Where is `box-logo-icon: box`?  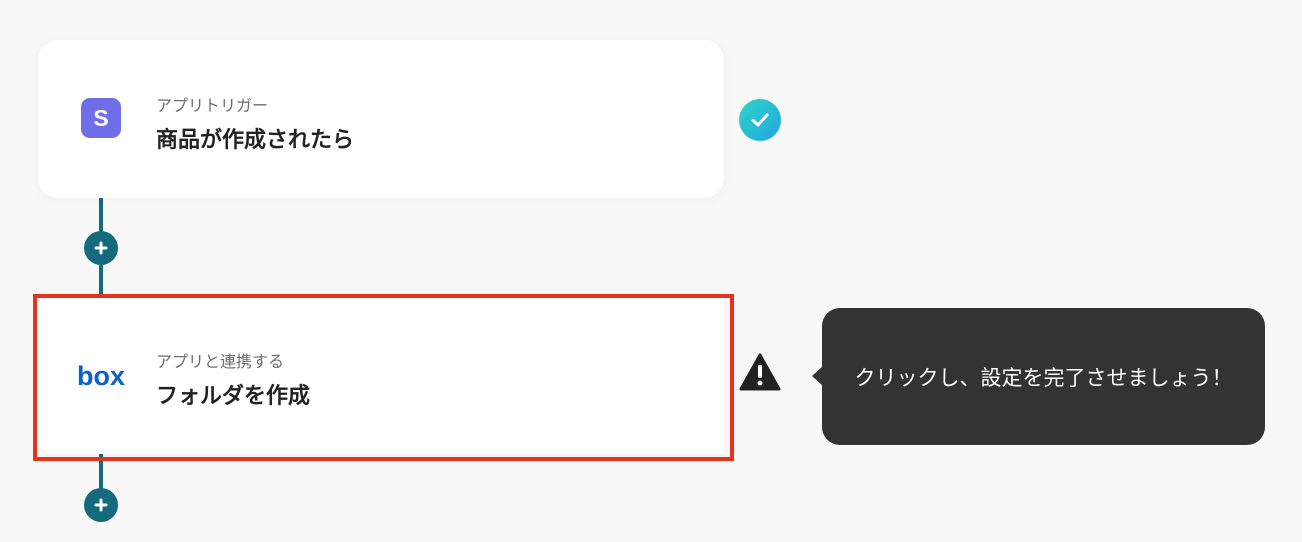
box-logo-icon: box is located at coordinates (101, 374).